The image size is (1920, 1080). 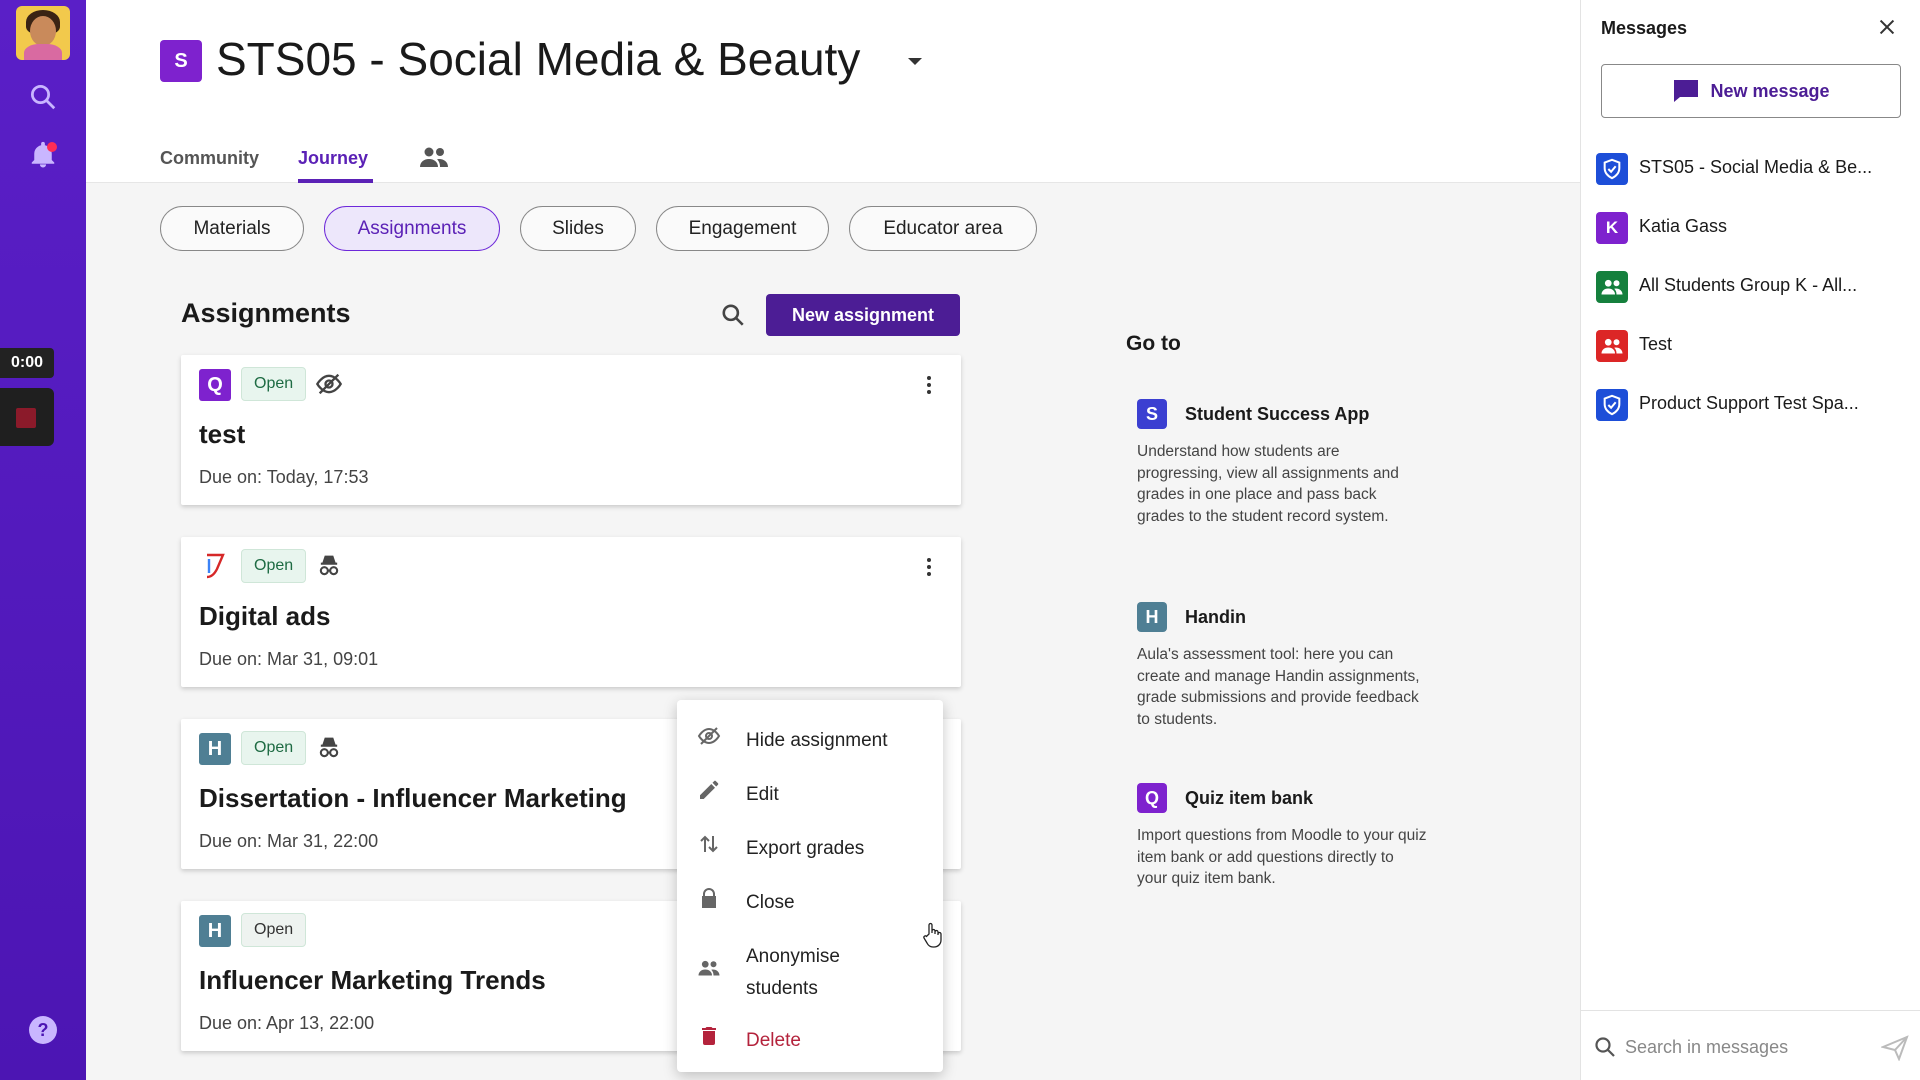 What do you see at coordinates (1152, 414) in the screenshot?
I see `student-success-badge: S` at bounding box center [1152, 414].